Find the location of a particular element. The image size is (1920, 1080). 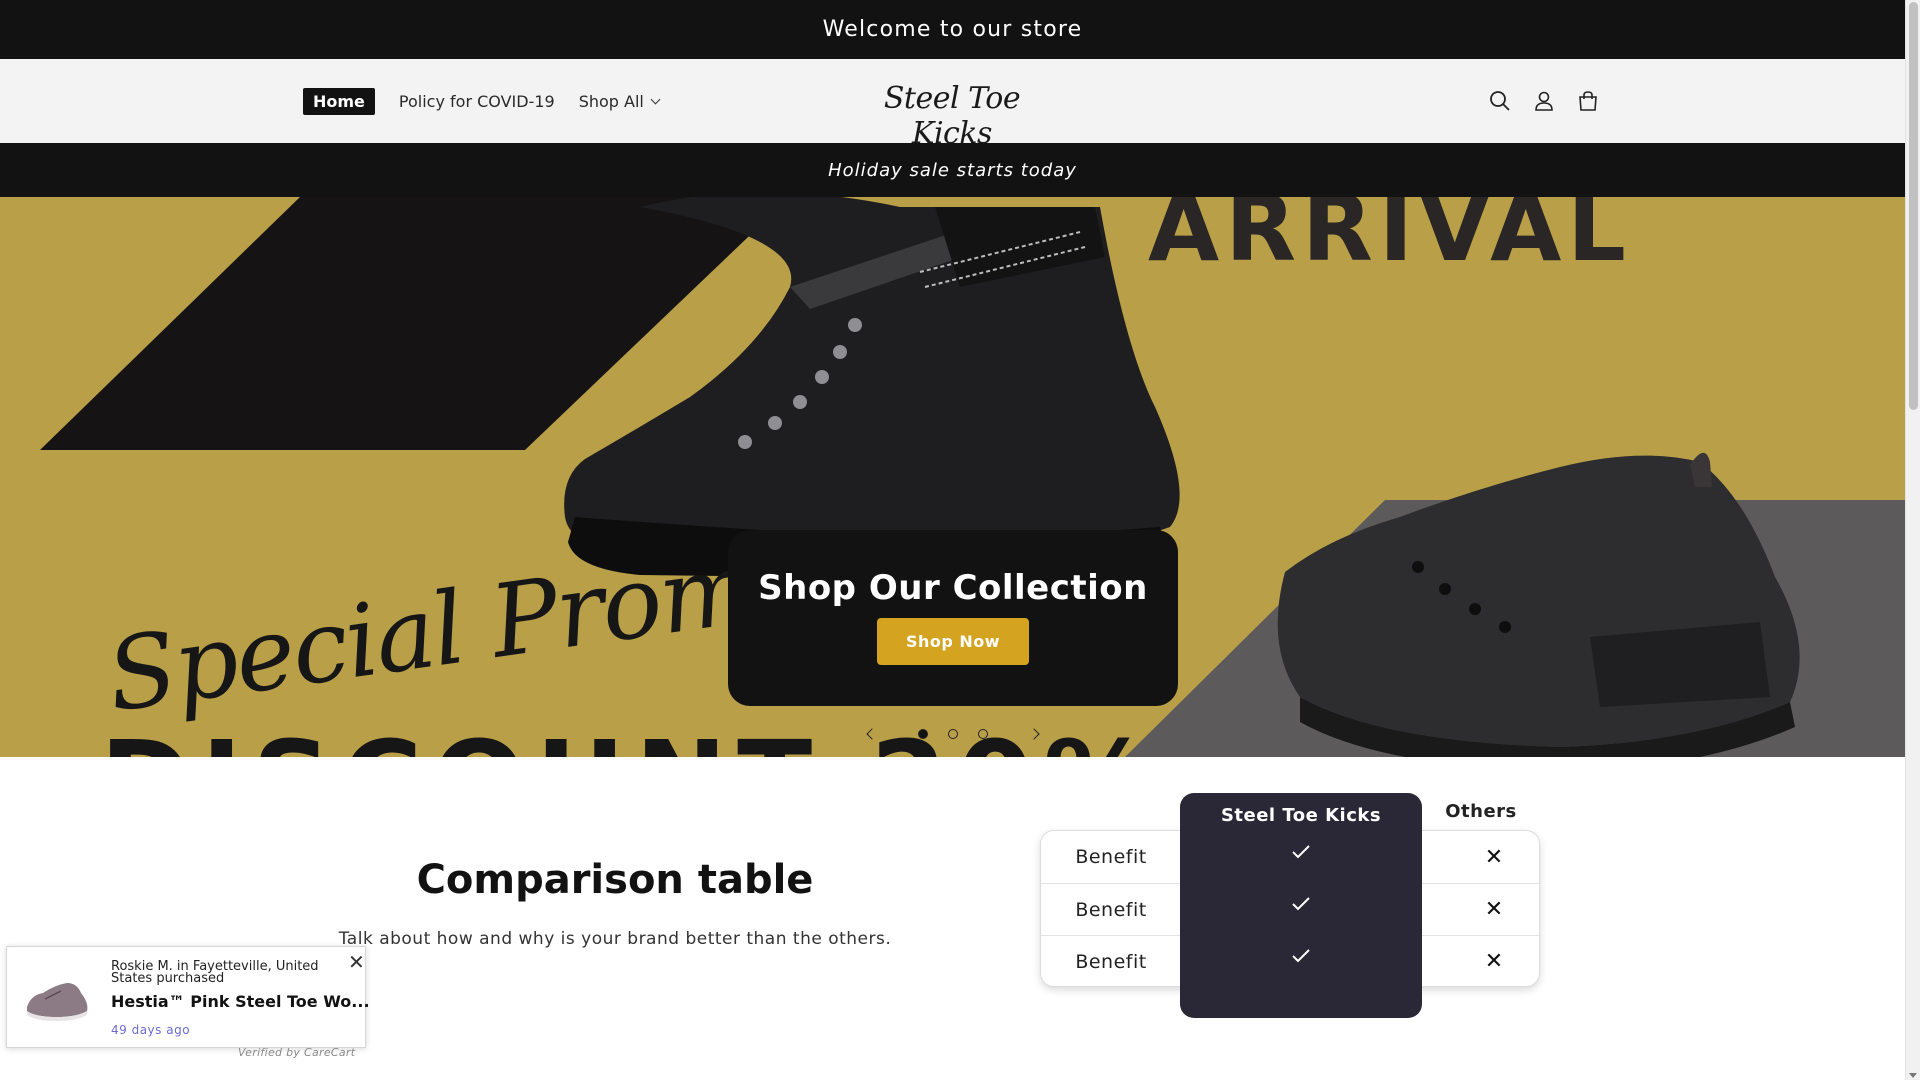

header-icons is located at coordinates (1544, 101).